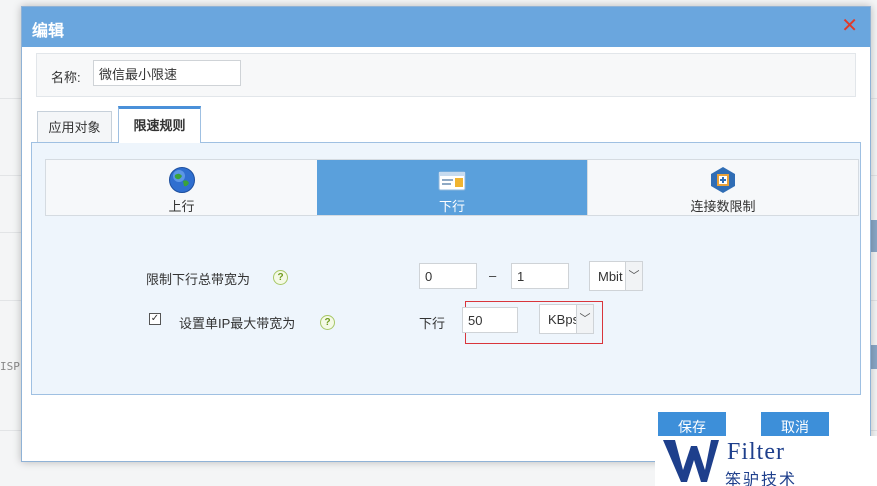  What do you see at coordinates (691, 461) in the screenshot?
I see `watermark-w-icon` at bounding box center [691, 461].